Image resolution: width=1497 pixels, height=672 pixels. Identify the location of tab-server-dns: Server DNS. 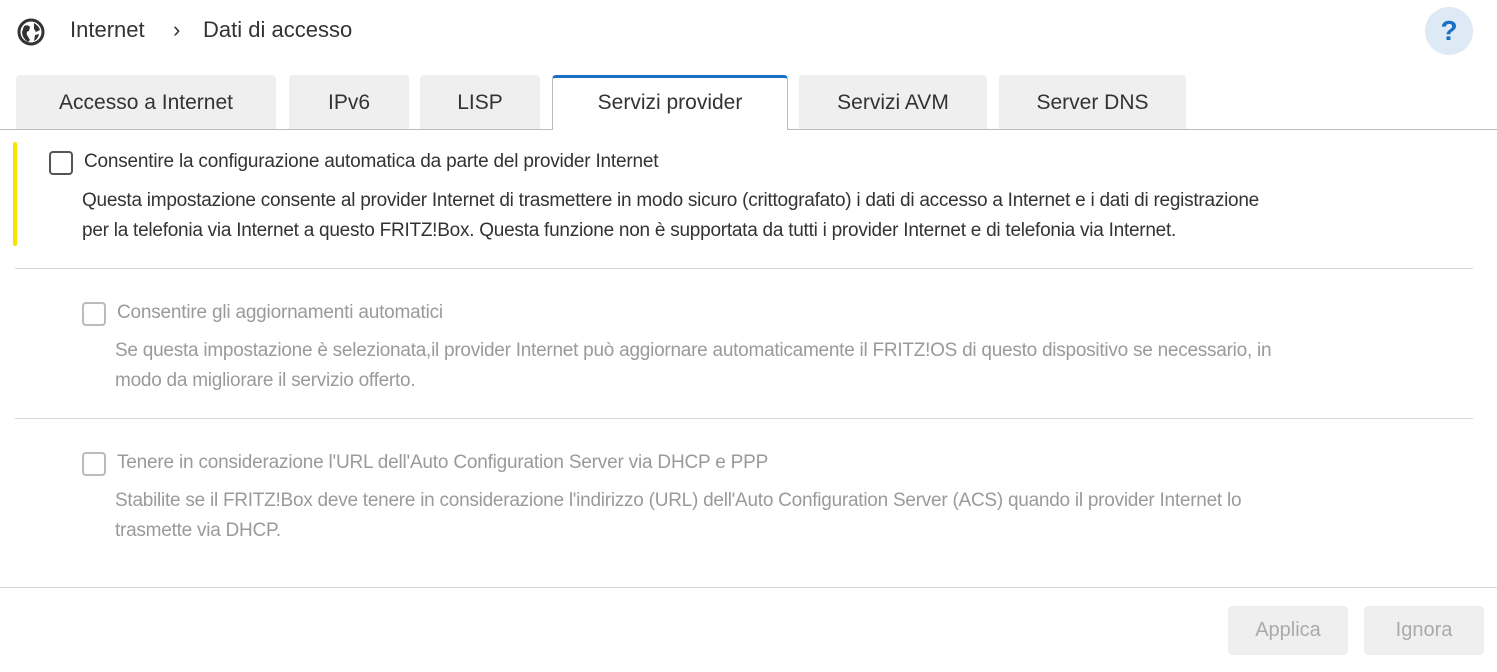
(1092, 102).